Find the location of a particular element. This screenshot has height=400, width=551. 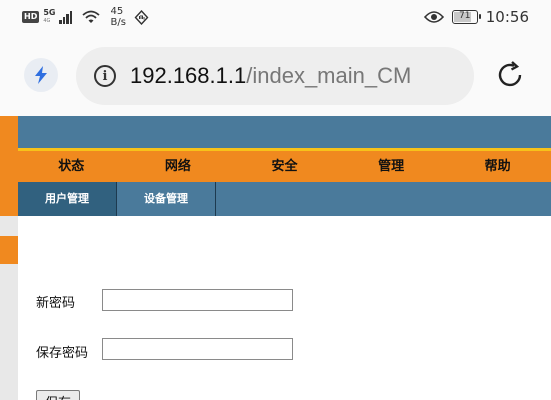

network-sub-label: 4G is located at coordinates (47, 21).